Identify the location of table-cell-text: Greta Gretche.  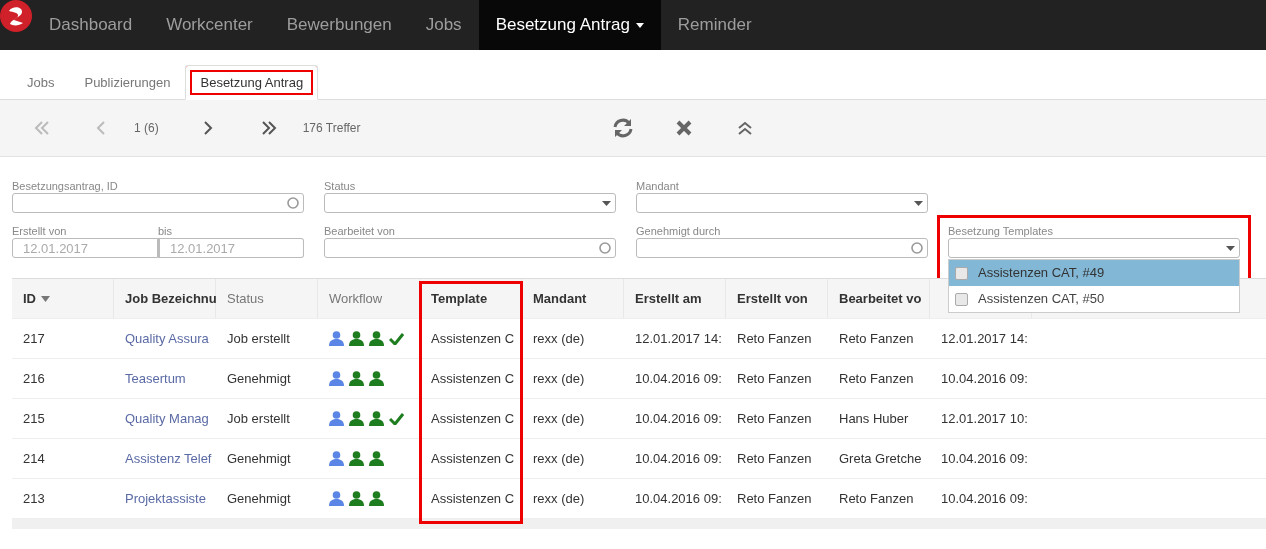
(880, 458).